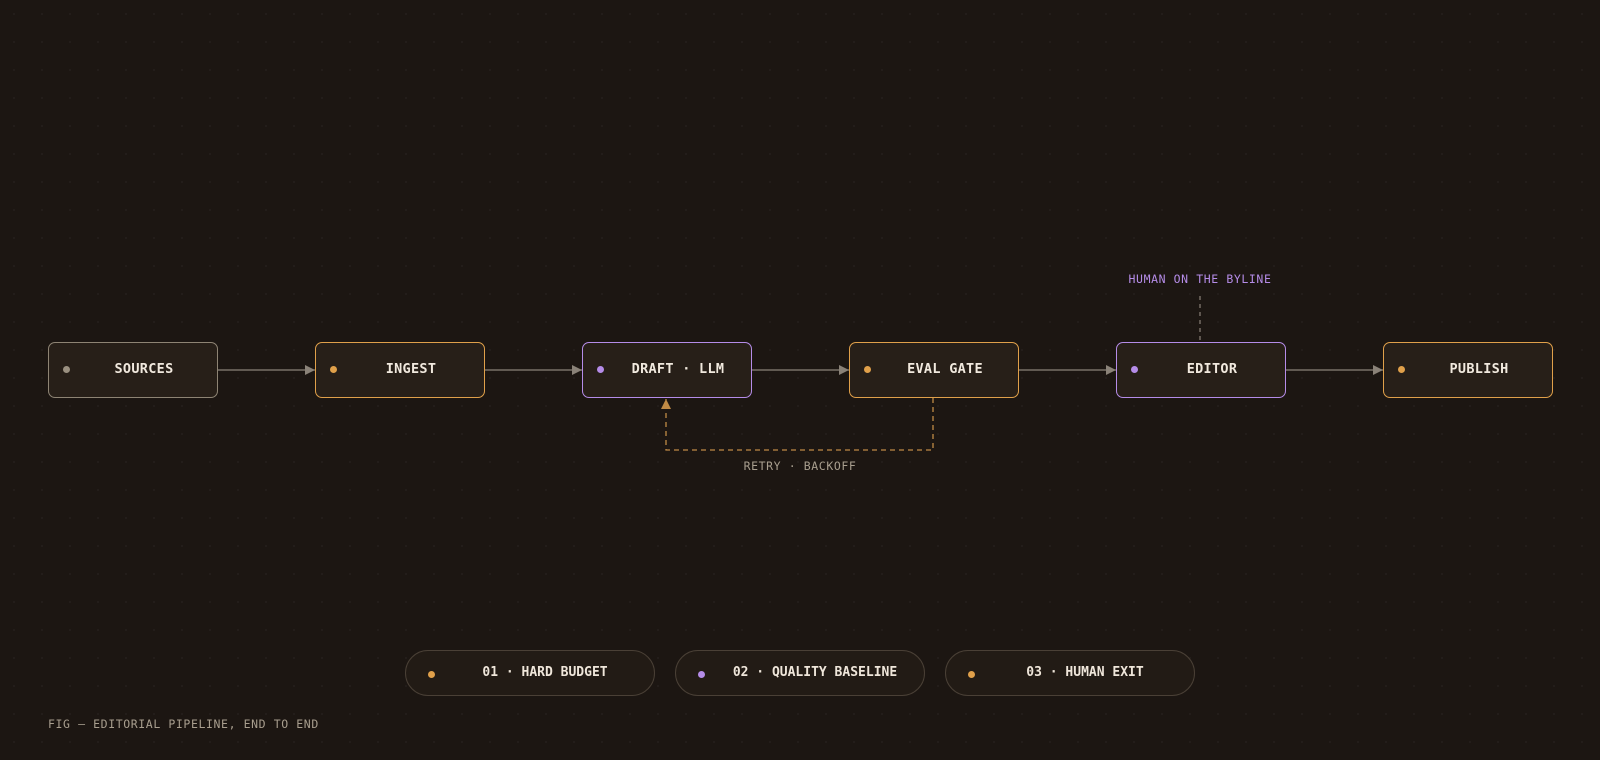  Describe the element at coordinates (1212, 369) in the screenshot. I see `node-label: EDITOR` at that location.